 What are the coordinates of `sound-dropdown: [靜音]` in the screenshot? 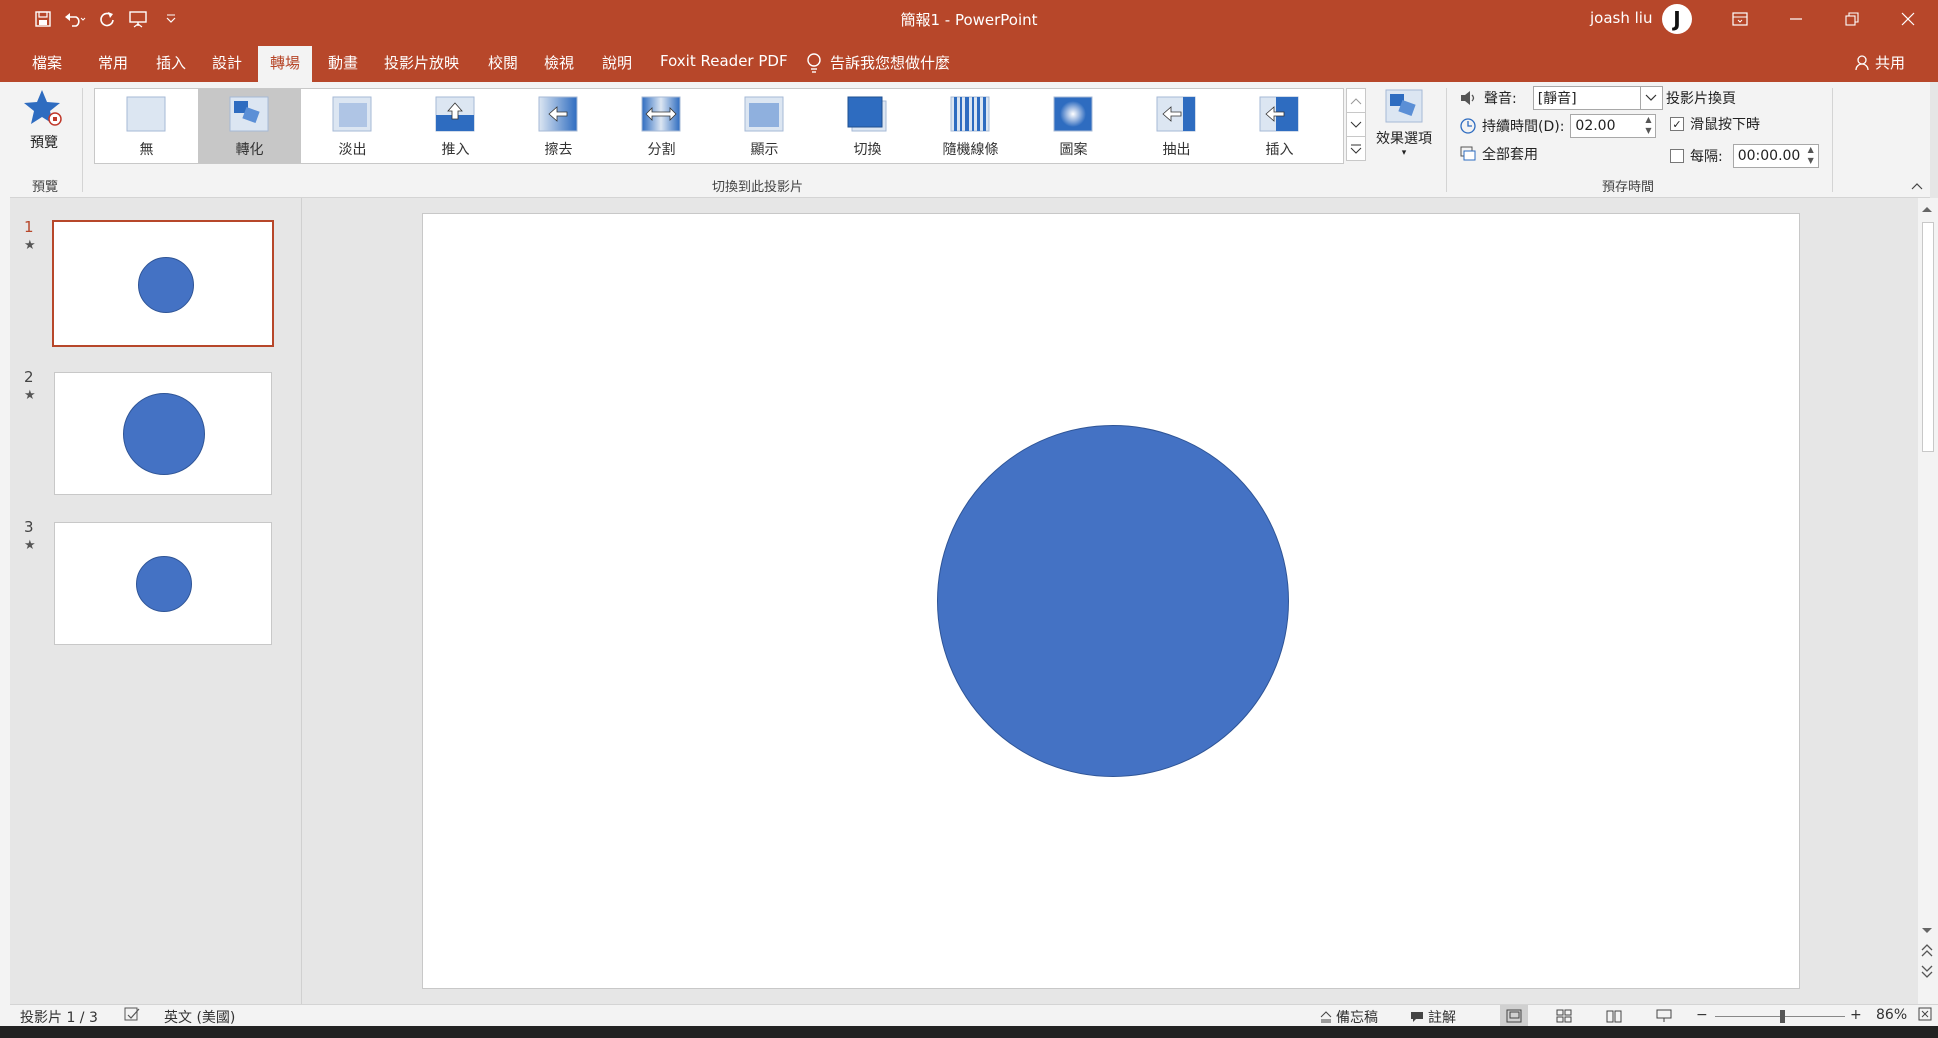 It's located at (1597, 98).